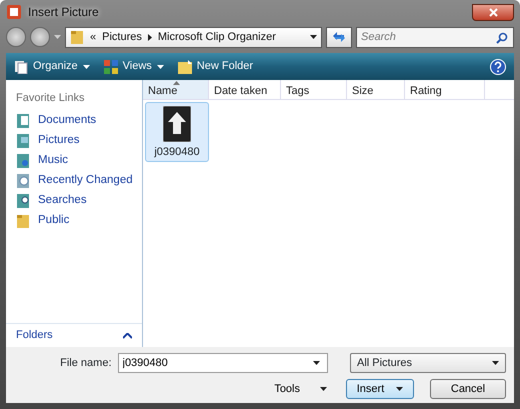 Image resolution: width=520 pixels, height=409 pixels. Describe the element at coordinates (122, 37) in the screenshot. I see `breadcrumb-item: Pictures` at that location.